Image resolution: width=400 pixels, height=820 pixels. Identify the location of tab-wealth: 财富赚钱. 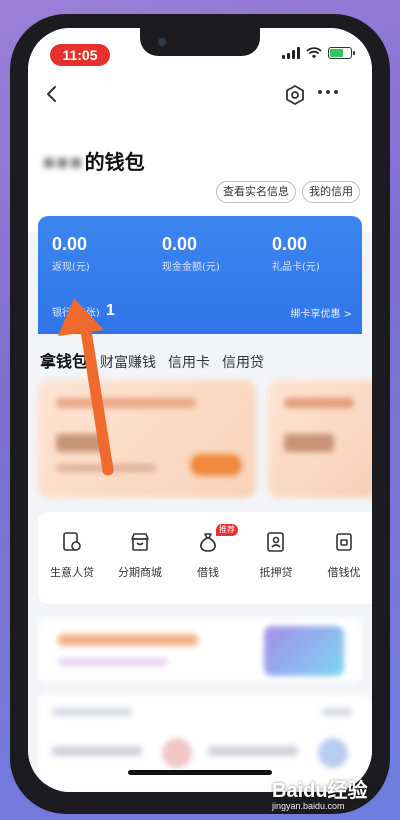
(128, 362).